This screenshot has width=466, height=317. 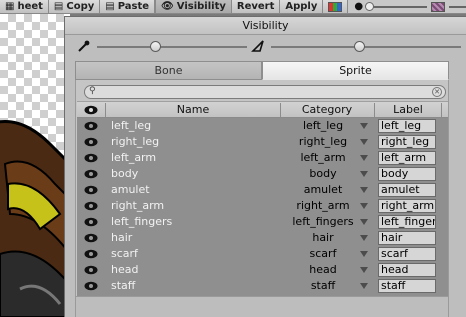 I want to click on category-dropdown: hair, so click(x=323, y=237).